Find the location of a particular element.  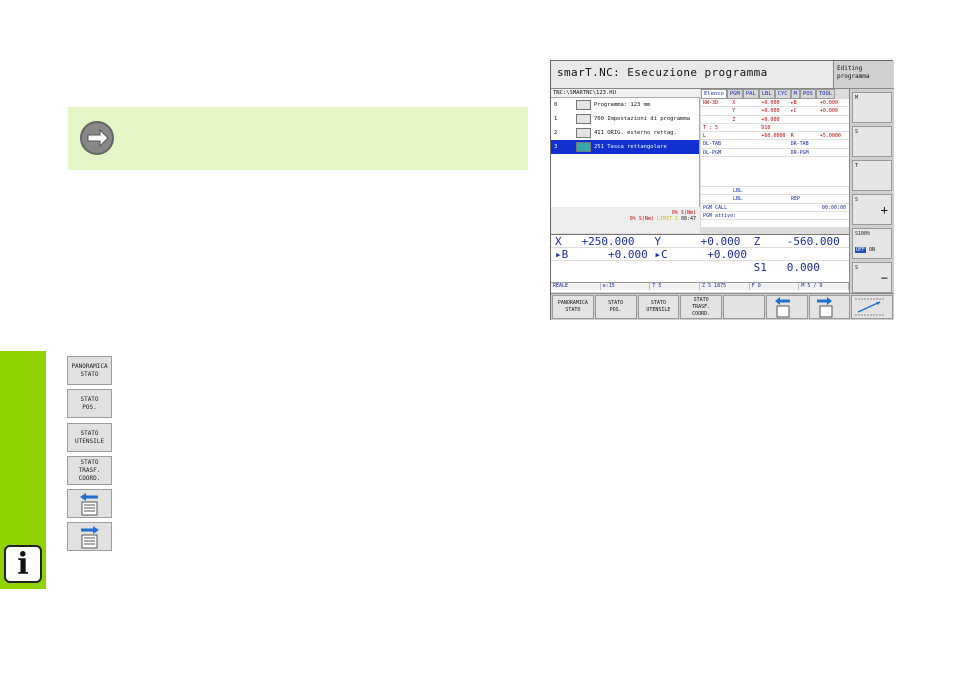

tree-item: 1 700 Impostazioni di programma is located at coordinates (625, 119).